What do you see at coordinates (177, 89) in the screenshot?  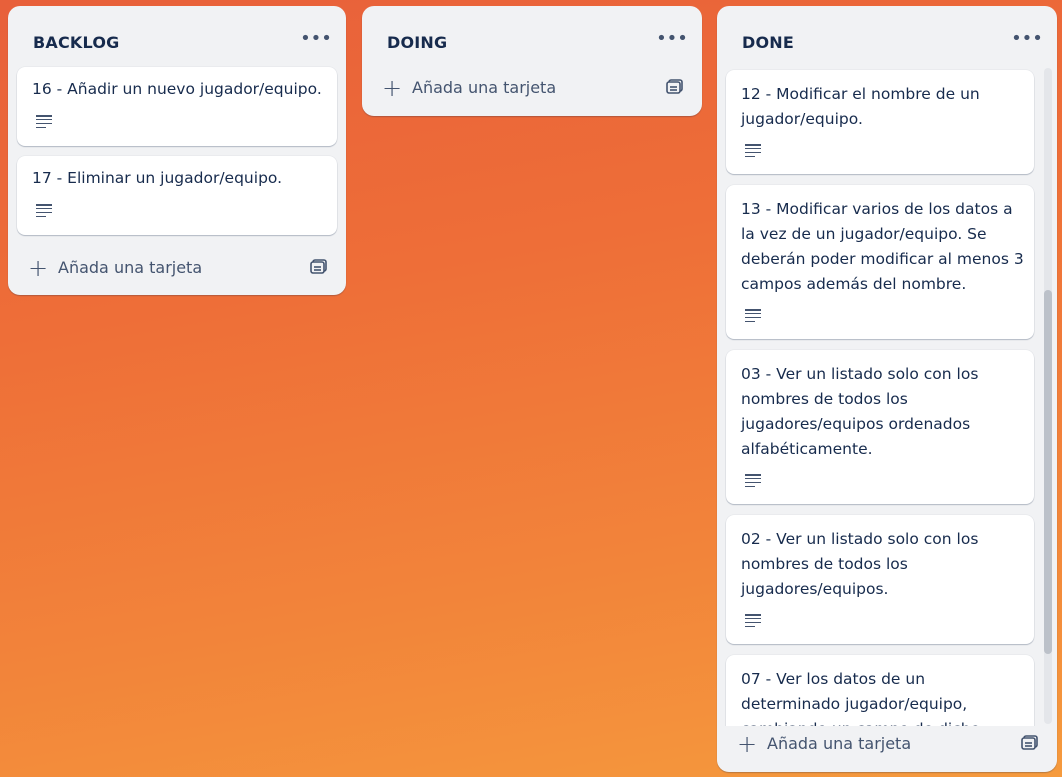 I see `card-title: 16 - Añadir un nuevo jugador/equipo.` at bounding box center [177, 89].